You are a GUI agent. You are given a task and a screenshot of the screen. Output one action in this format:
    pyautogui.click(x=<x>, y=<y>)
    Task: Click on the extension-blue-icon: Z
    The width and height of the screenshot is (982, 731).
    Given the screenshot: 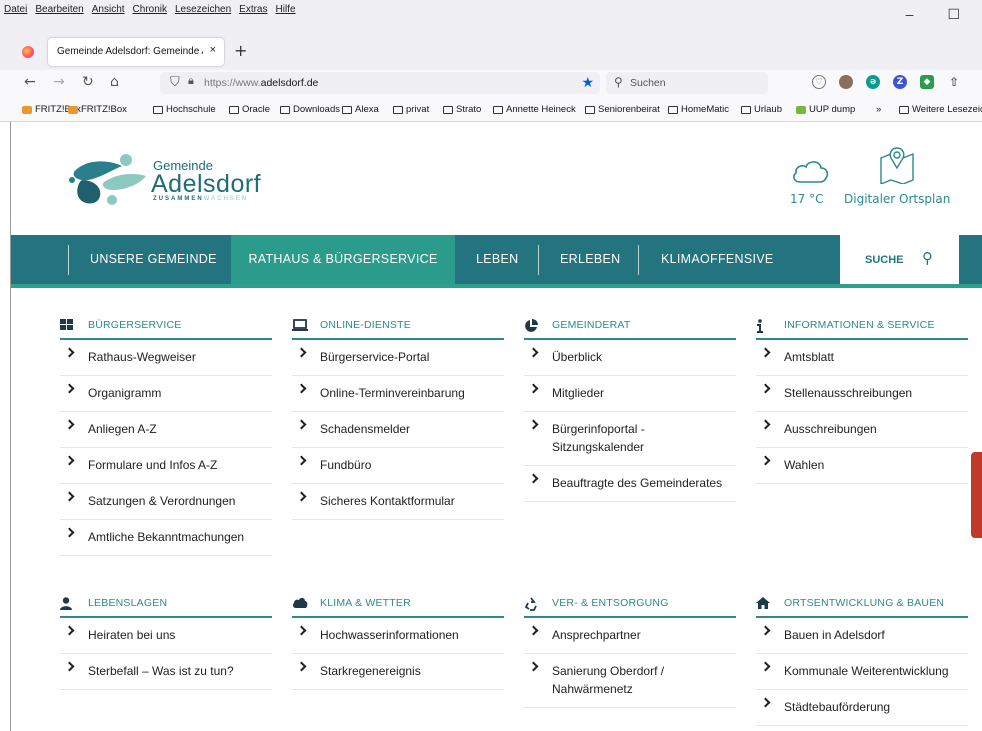 What is the action you would take?
    pyautogui.click(x=900, y=82)
    